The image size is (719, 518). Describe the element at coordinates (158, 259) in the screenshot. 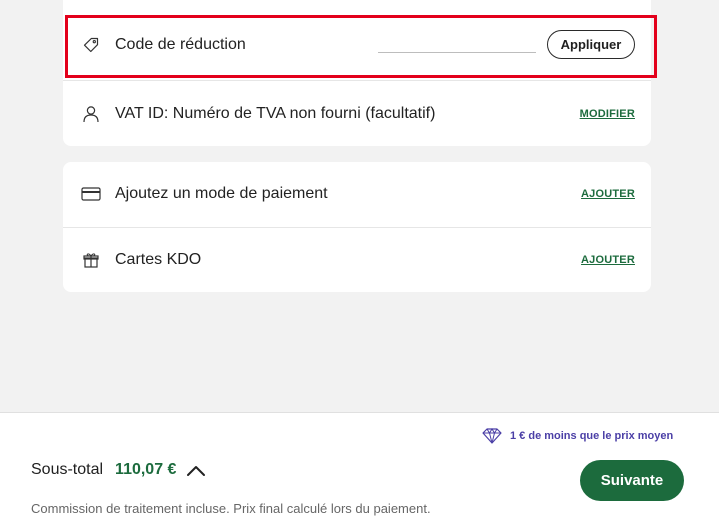

I see `gift-cards-label: Cartes KDO` at that location.